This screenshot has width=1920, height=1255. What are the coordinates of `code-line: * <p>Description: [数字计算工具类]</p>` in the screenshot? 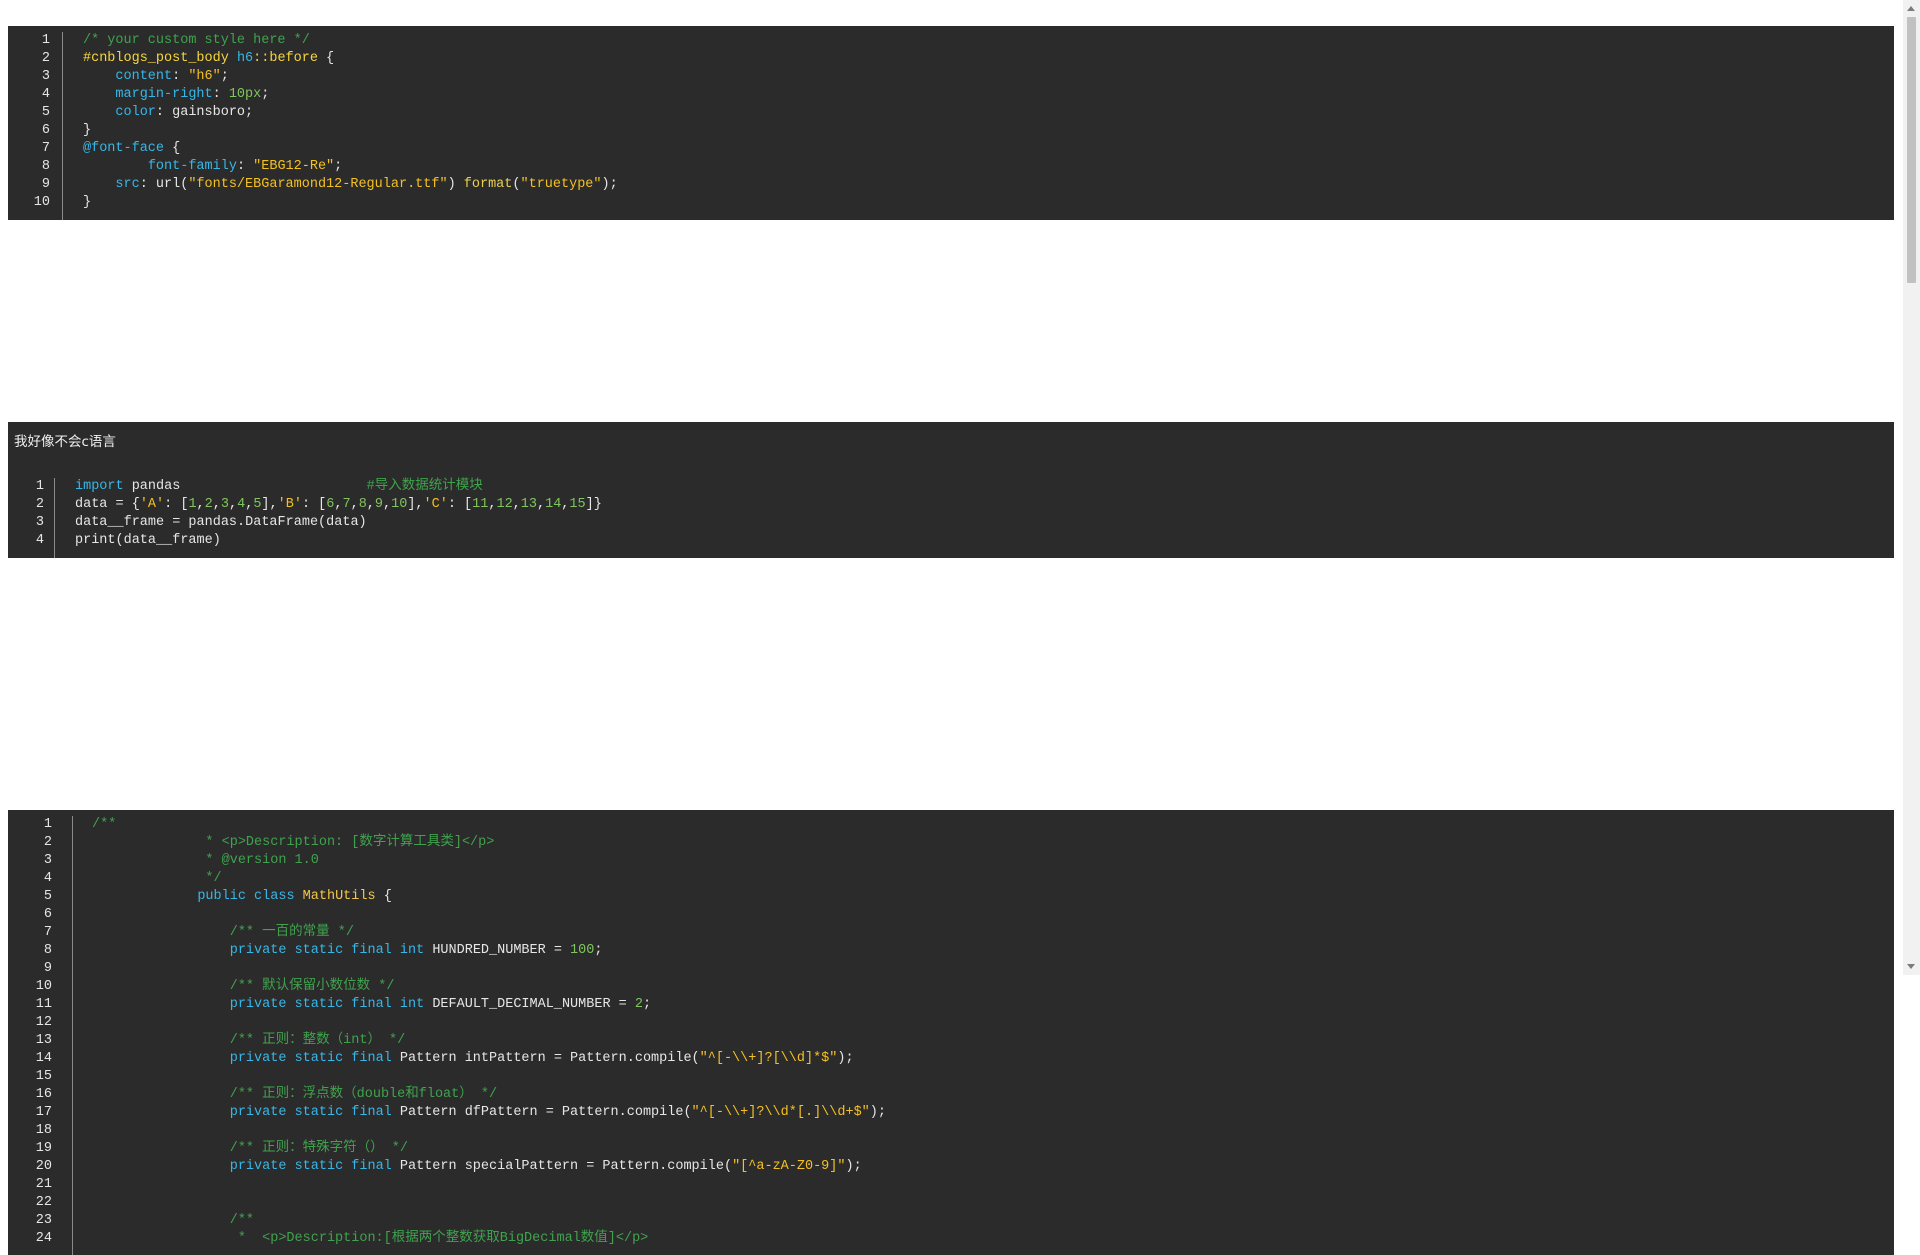 It's located at (993, 843).